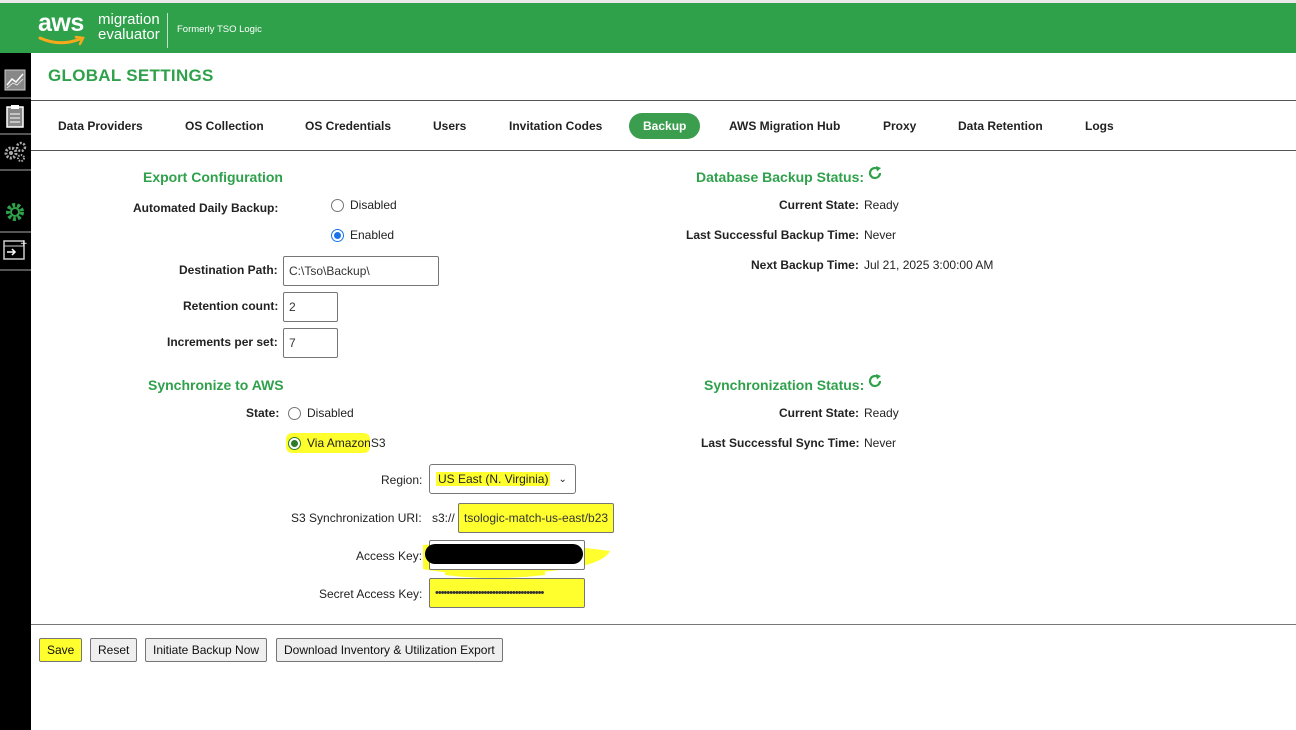 The height and width of the screenshot is (730, 1296). Describe the element at coordinates (356, 518) in the screenshot. I see `s3-uri-label: S3 Synchronization URI:` at that location.